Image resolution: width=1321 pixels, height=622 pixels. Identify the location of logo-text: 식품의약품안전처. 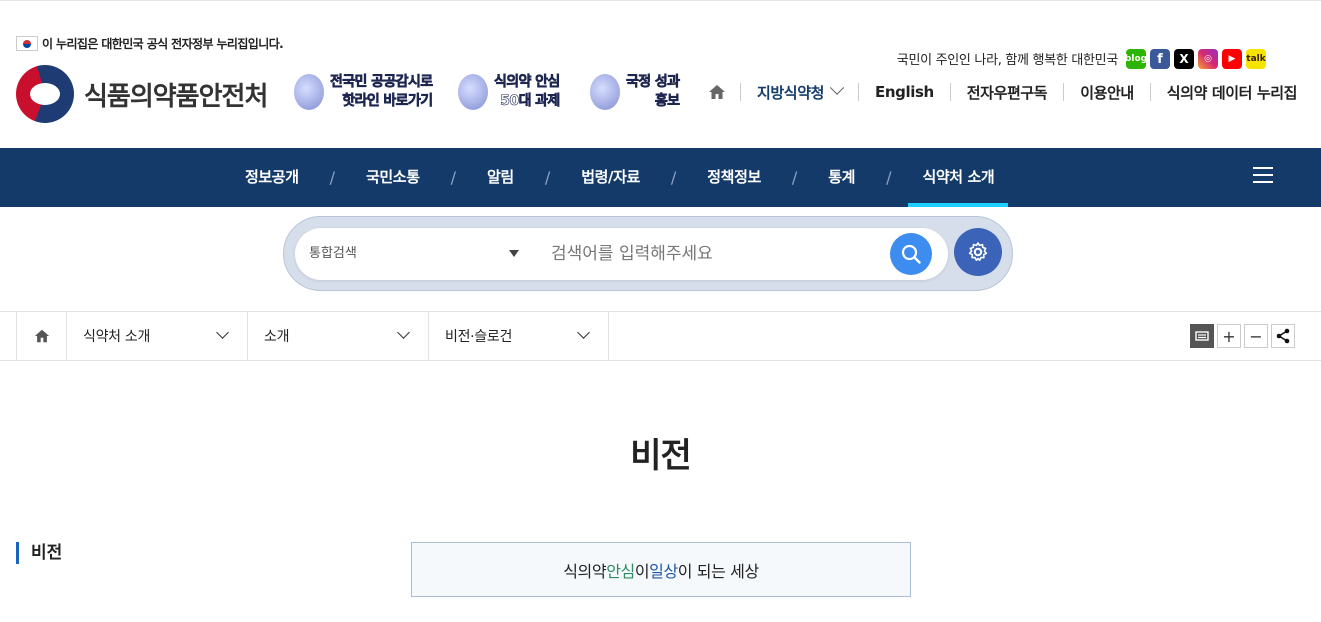
(176, 96).